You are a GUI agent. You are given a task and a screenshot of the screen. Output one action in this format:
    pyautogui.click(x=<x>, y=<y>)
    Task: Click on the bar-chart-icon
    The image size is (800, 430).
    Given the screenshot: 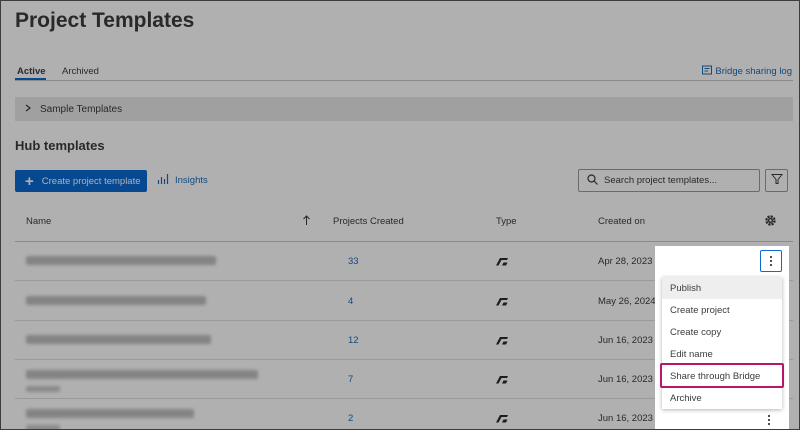 What is the action you would take?
    pyautogui.click(x=163, y=180)
    